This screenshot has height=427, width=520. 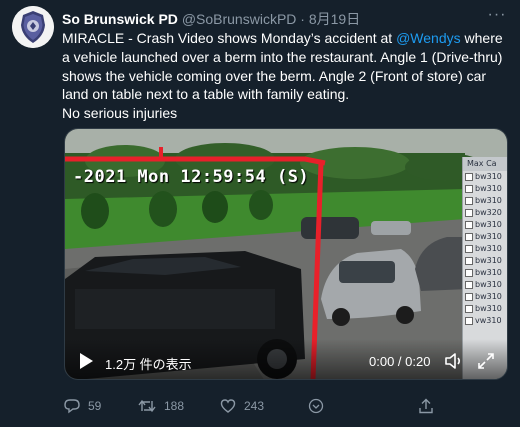 I want to click on share-icon, so click(x=426, y=406).